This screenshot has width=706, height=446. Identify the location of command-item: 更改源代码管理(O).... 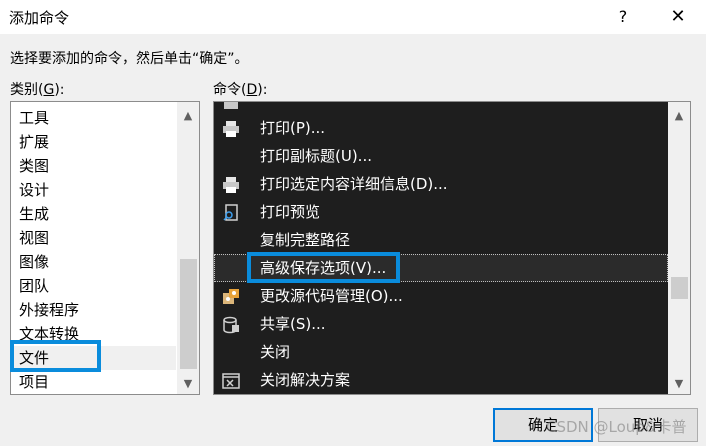
(441, 296).